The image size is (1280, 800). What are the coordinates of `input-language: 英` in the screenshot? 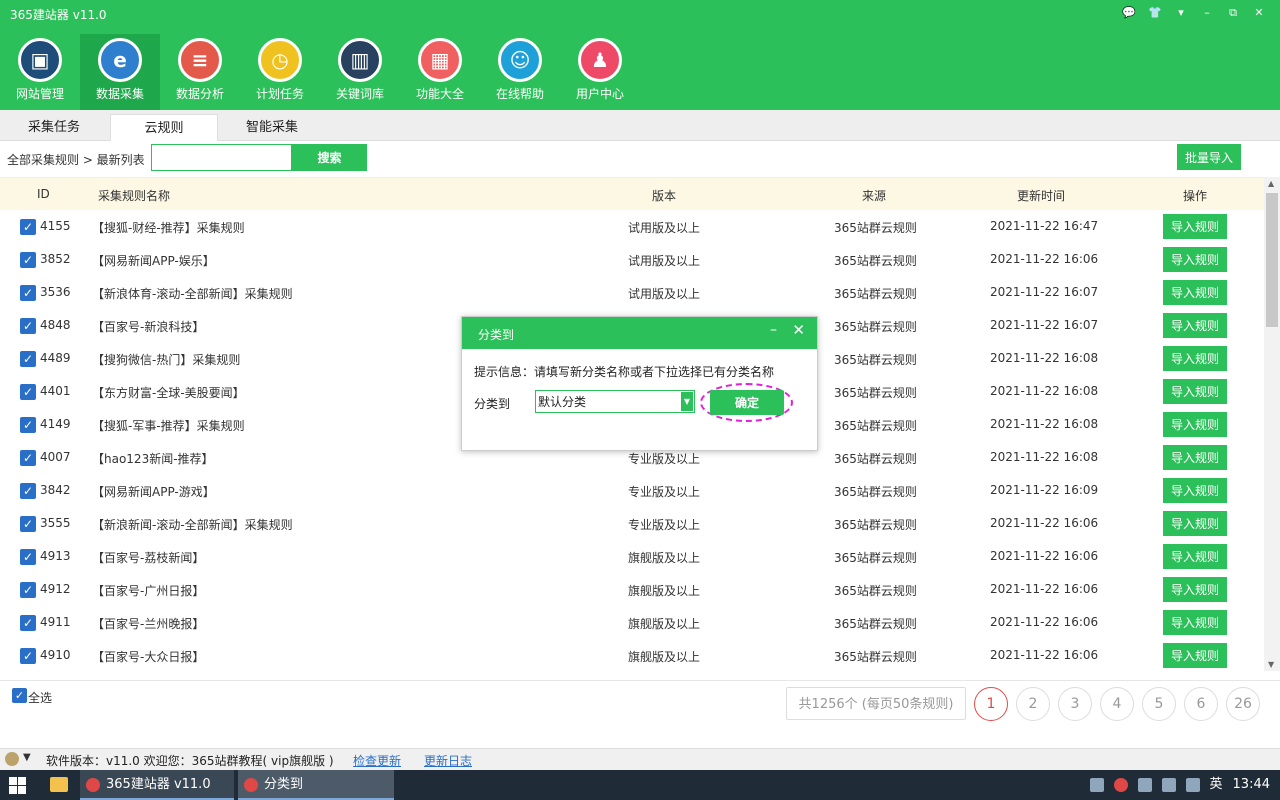 It's located at (1216, 785).